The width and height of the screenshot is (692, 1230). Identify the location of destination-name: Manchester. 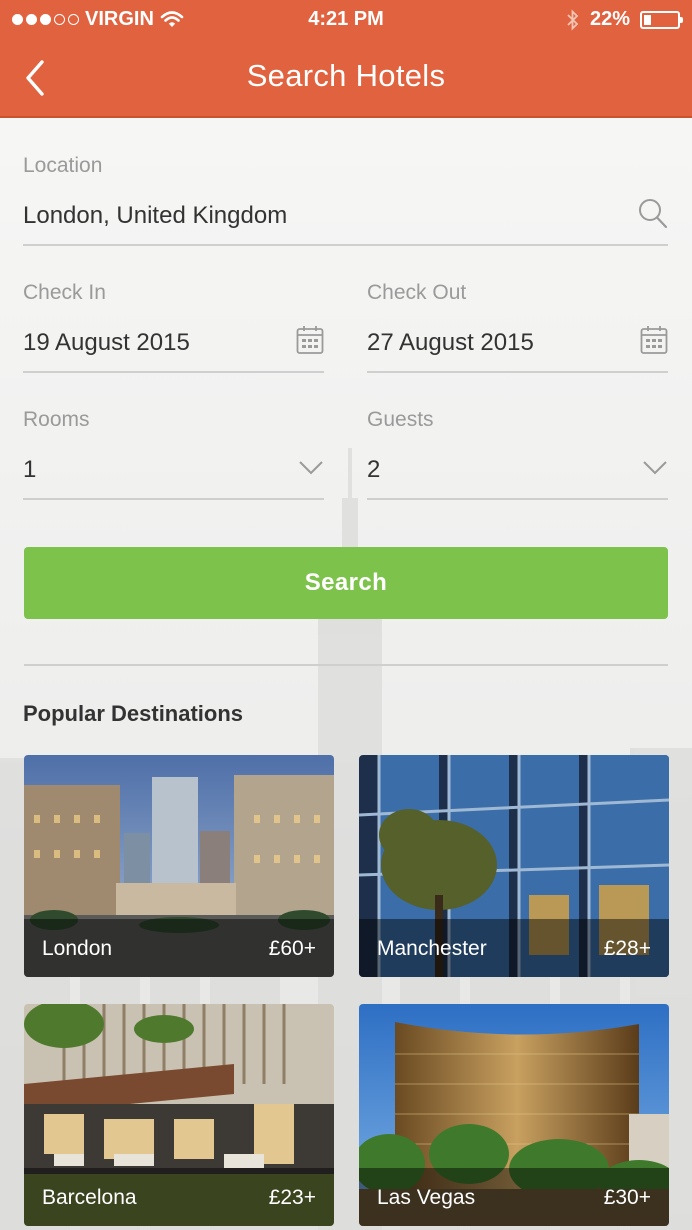
(432, 948).